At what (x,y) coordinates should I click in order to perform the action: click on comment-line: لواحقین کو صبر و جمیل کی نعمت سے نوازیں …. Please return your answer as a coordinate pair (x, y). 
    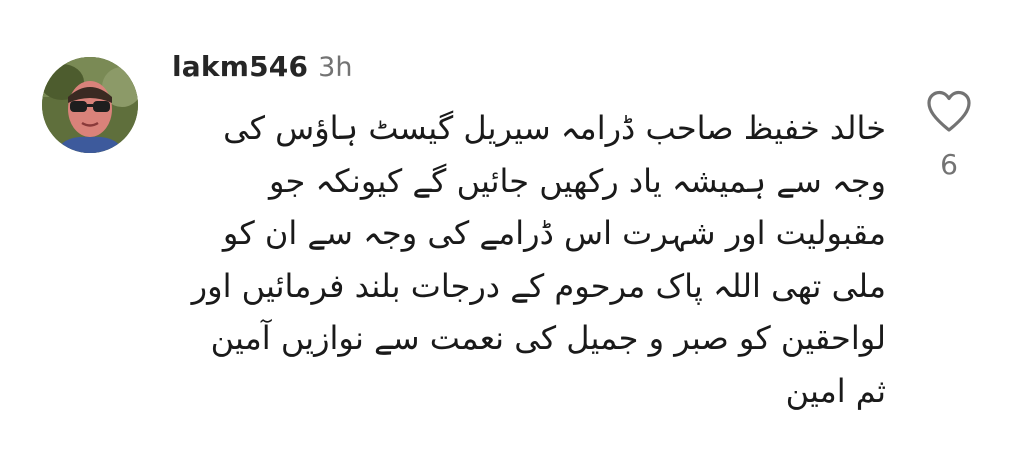
    Looking at the image, I should click on (548, 338).